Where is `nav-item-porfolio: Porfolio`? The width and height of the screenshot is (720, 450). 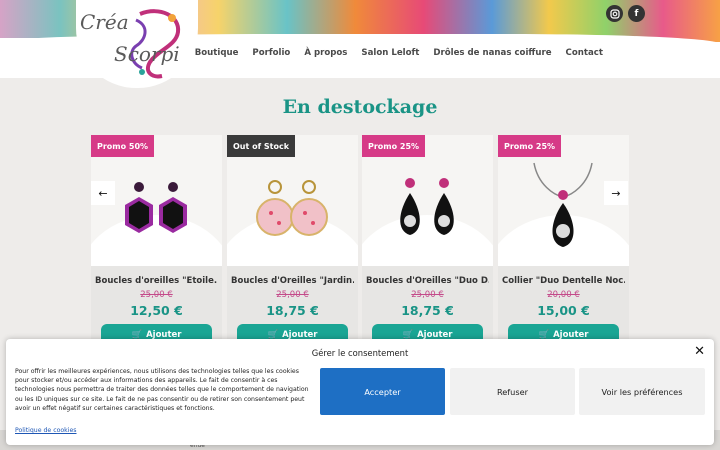 nav-item-porfolio: Porfolio is located at coordinates (271, 53).